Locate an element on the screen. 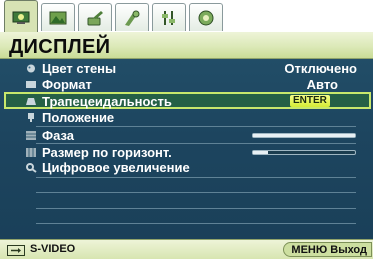  menu-item-aspect-ratio: Формат Авто is located at coordinates (186, 84).